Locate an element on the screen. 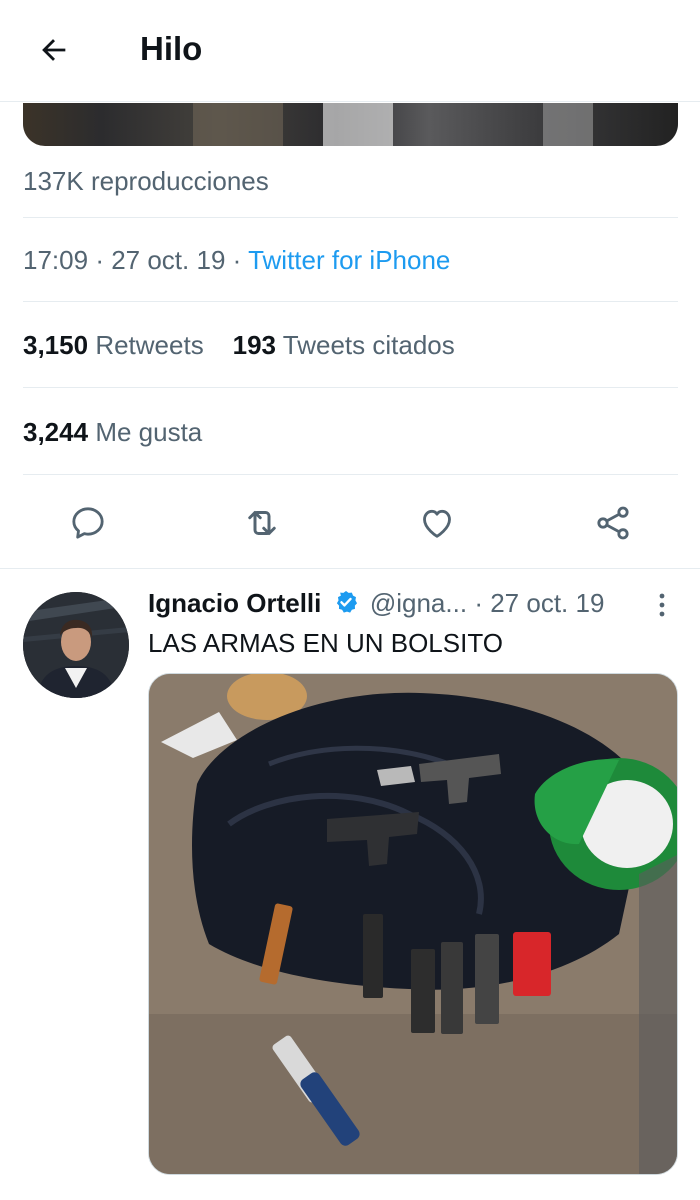  likes-label: Me gusta is located at coordinates (149, 432).